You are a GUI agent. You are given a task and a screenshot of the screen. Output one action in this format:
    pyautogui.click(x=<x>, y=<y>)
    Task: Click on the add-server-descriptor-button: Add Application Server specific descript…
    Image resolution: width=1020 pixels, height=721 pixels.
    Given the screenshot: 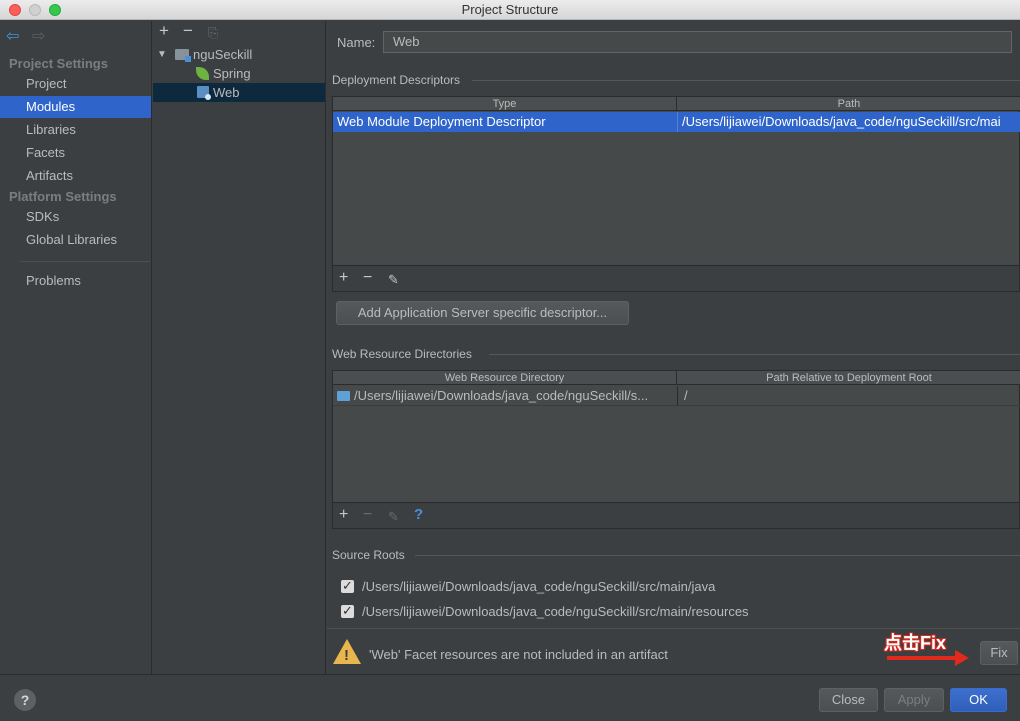 What is the action you would take?
    pyautogui.click(x=482, y=313)
    